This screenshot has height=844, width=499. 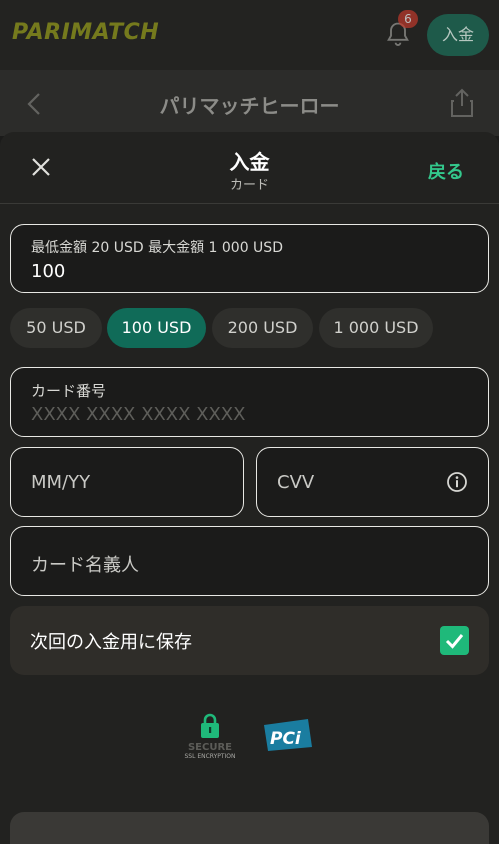 What do you see at coordinates (249, 258) in the screenshot?
I see `amount-input: 最低金額 20 USD 最大金額 1 000 USD 100` at bounding box center [249, 258].